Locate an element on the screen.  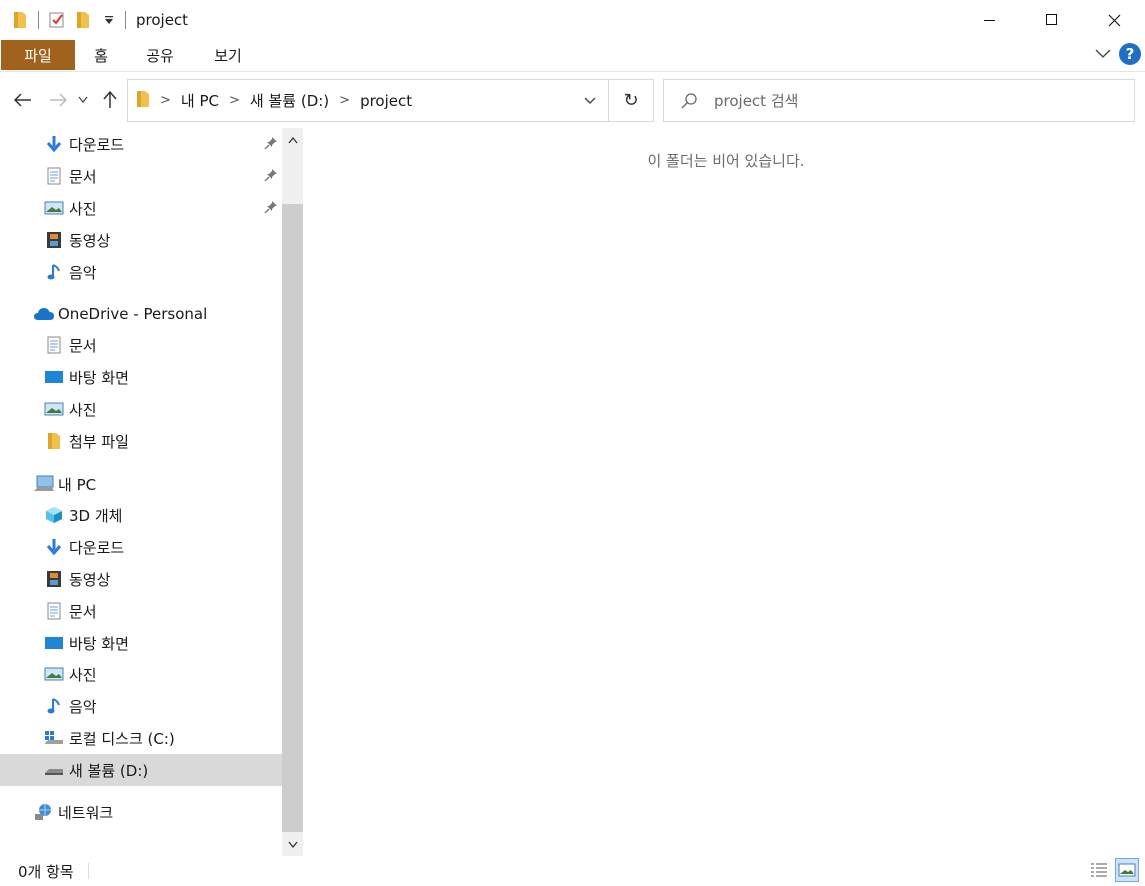
properties-icon is located at coordinates (57, 20).